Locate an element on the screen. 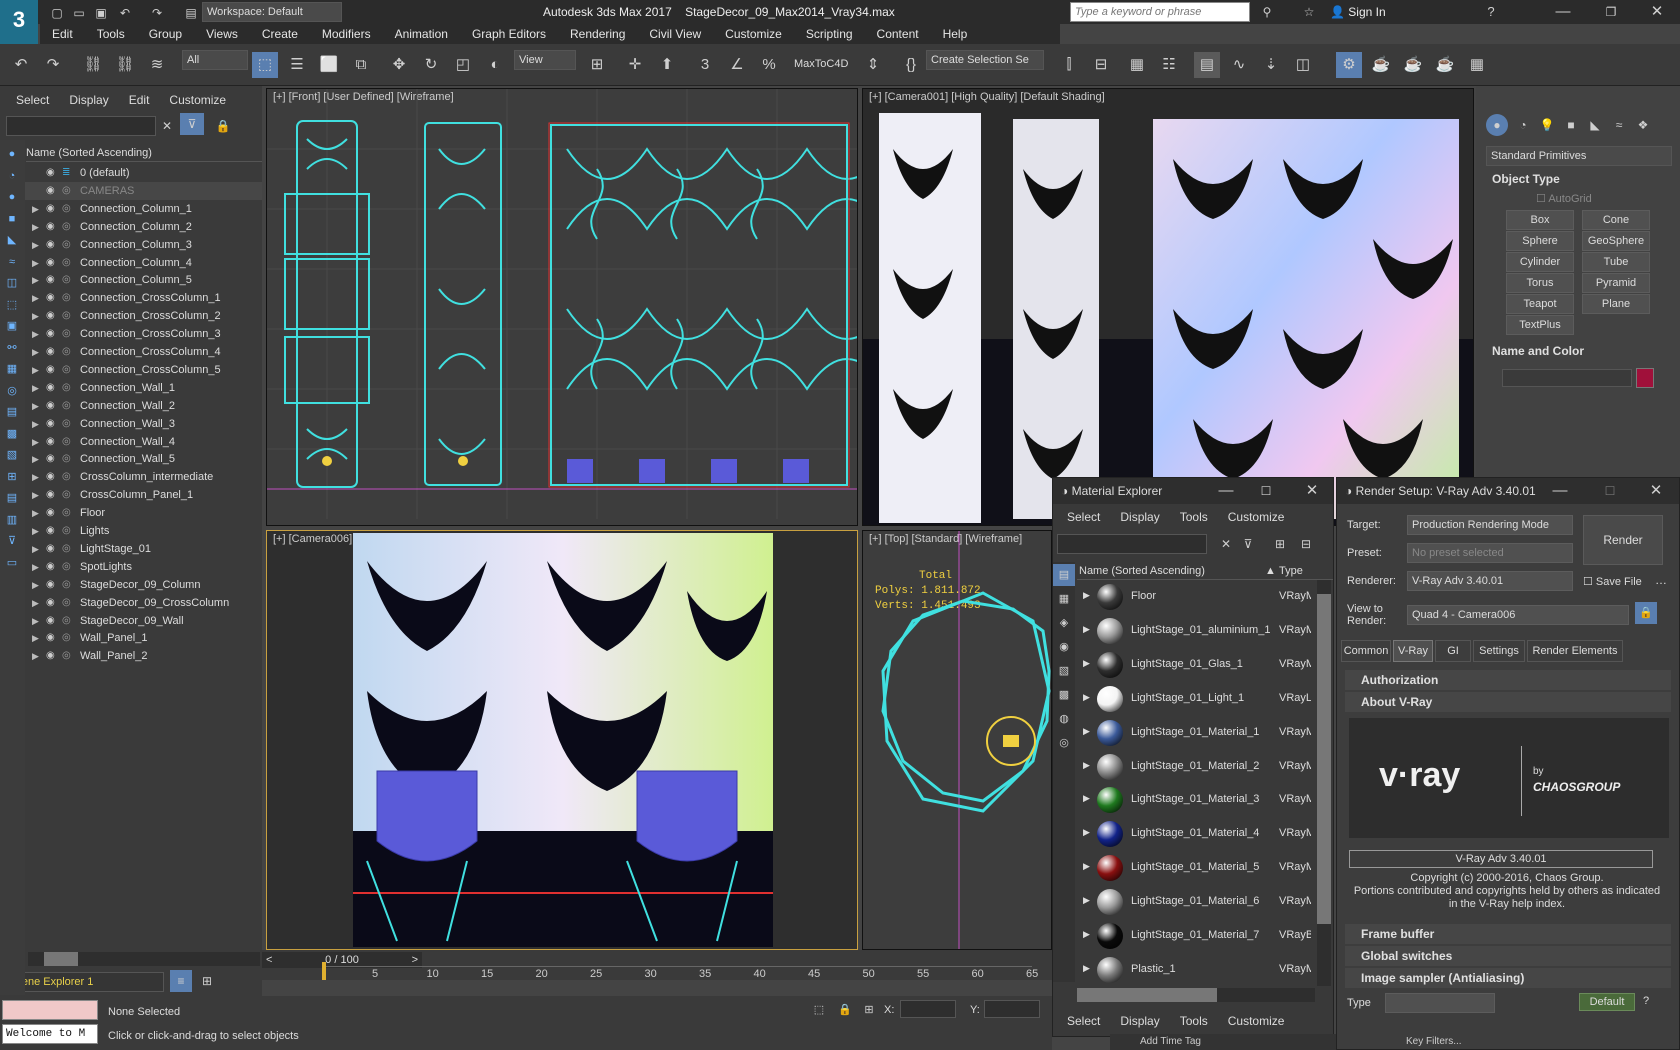  display-spacewarps-icon: ◫ is located at coordinates (12, 283).